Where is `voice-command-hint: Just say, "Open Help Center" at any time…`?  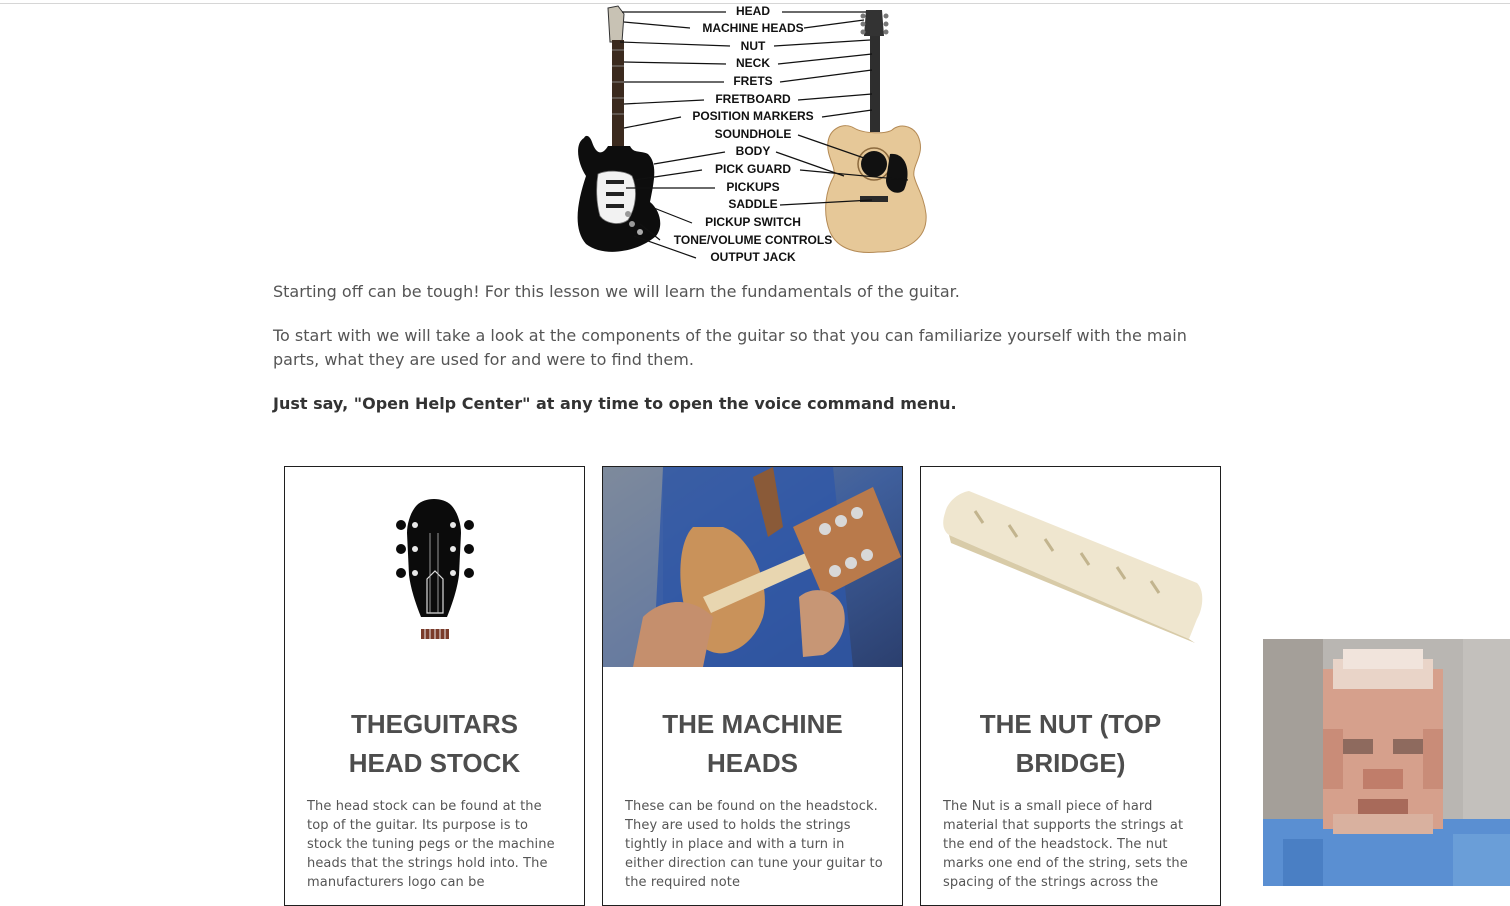 voice-command-hint: Just say, "Open Help Center" at any time… is located at coordinates (615, 403).